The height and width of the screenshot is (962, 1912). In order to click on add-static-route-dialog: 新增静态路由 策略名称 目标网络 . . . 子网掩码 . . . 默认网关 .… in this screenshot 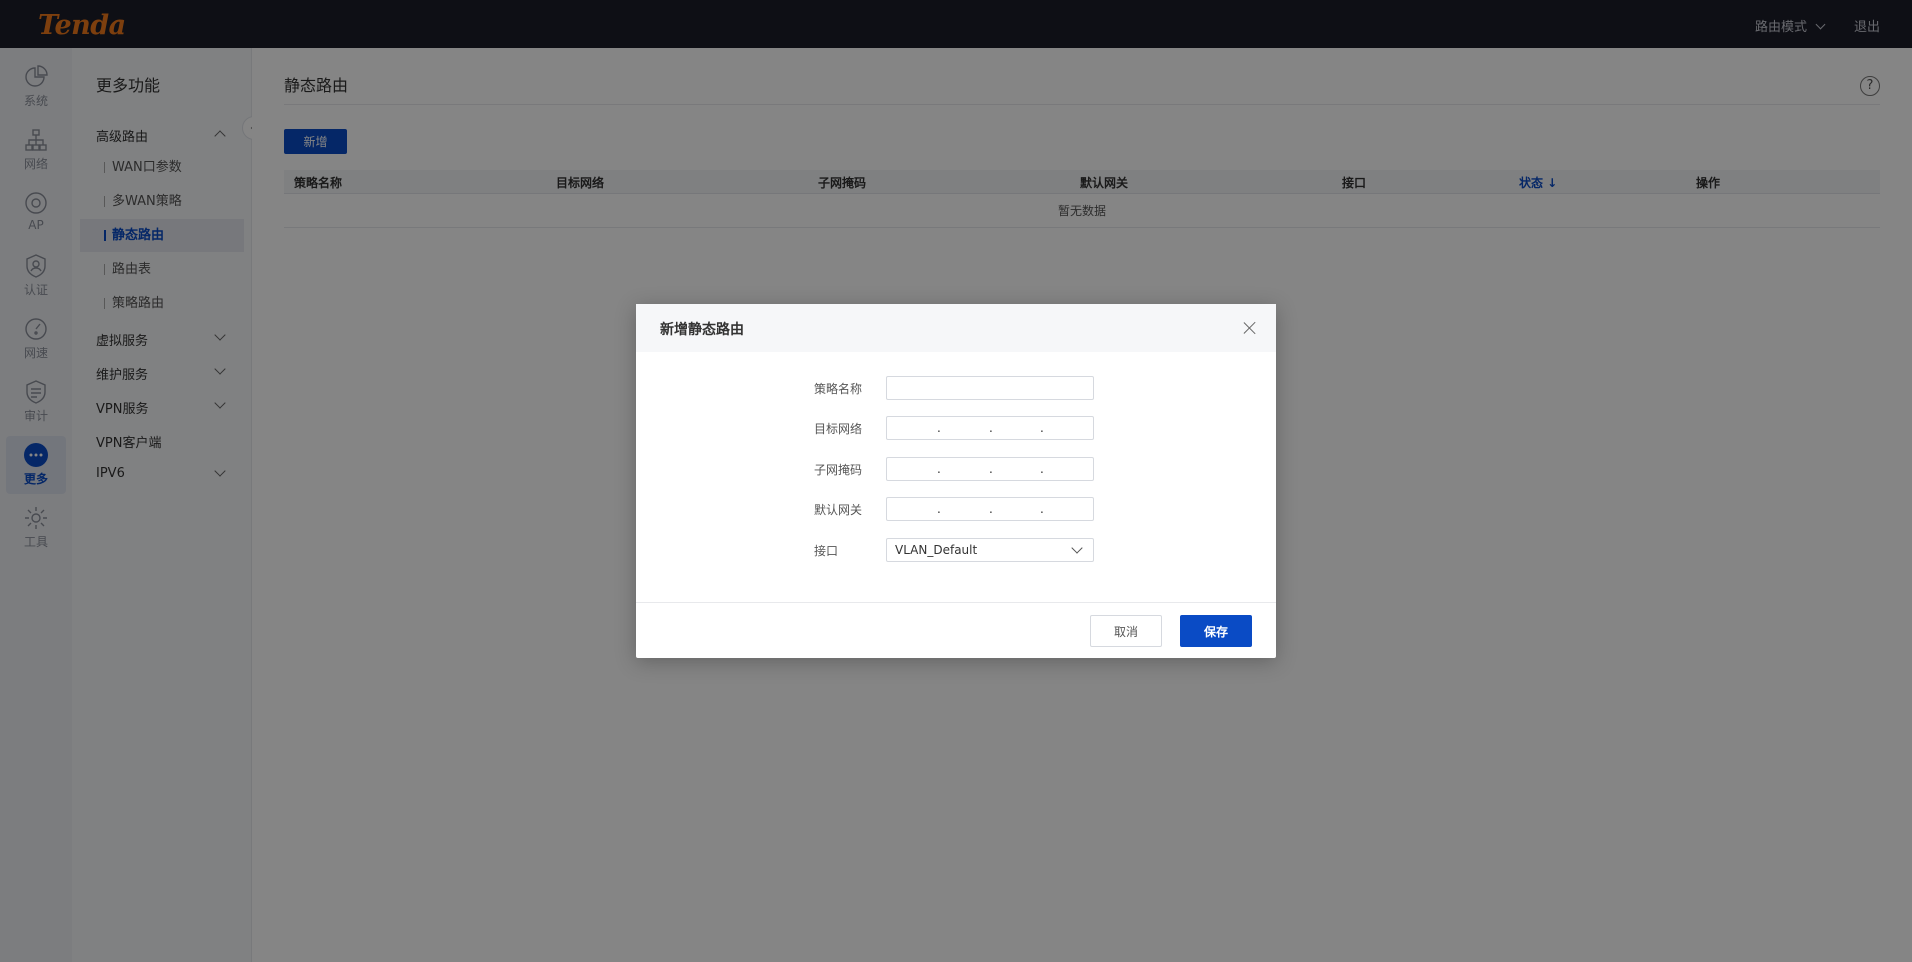, I will do `click(956, 481)`.